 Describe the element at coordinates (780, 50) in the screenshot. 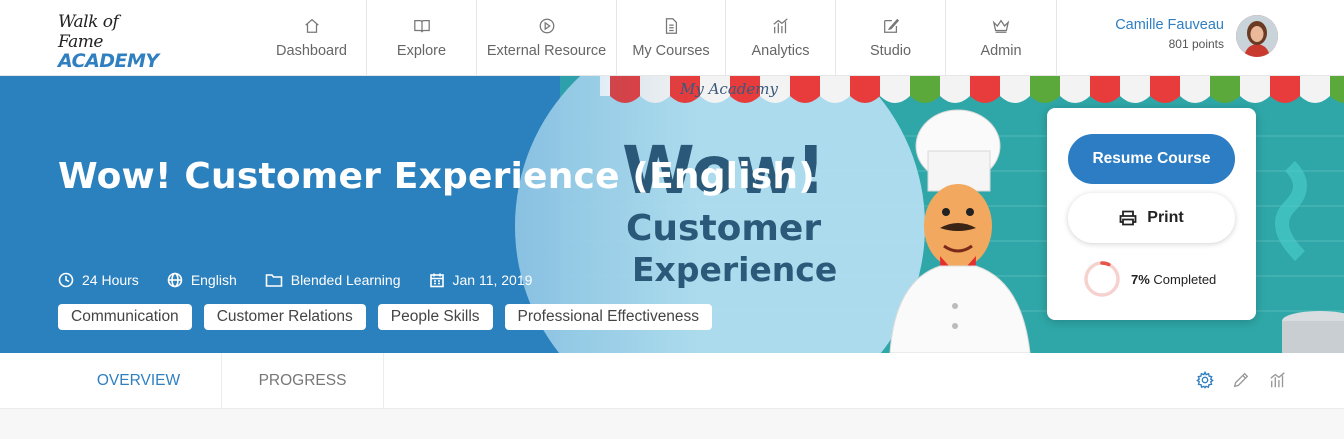

I see `nav-analytics-label: Analytics` at that location.